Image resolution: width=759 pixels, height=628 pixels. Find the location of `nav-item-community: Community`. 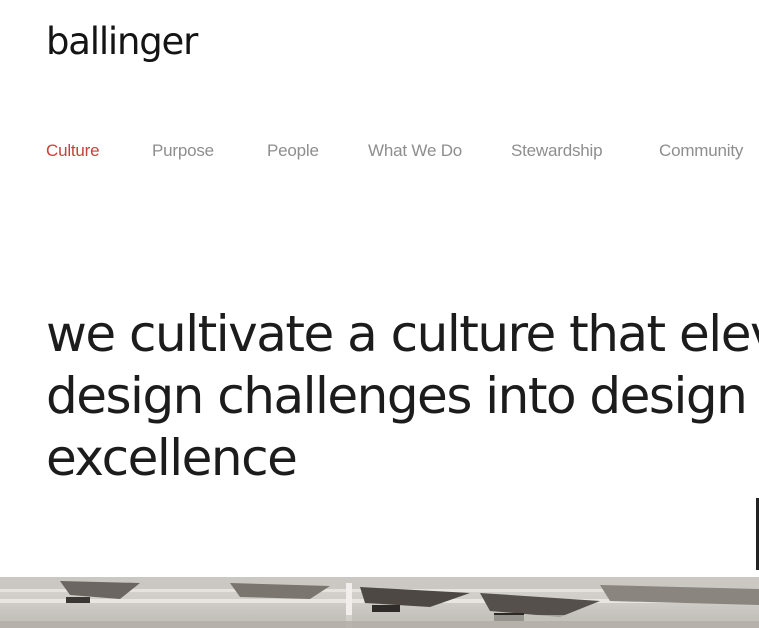

nav-item-community: Community is located at coordinates (701, 151).